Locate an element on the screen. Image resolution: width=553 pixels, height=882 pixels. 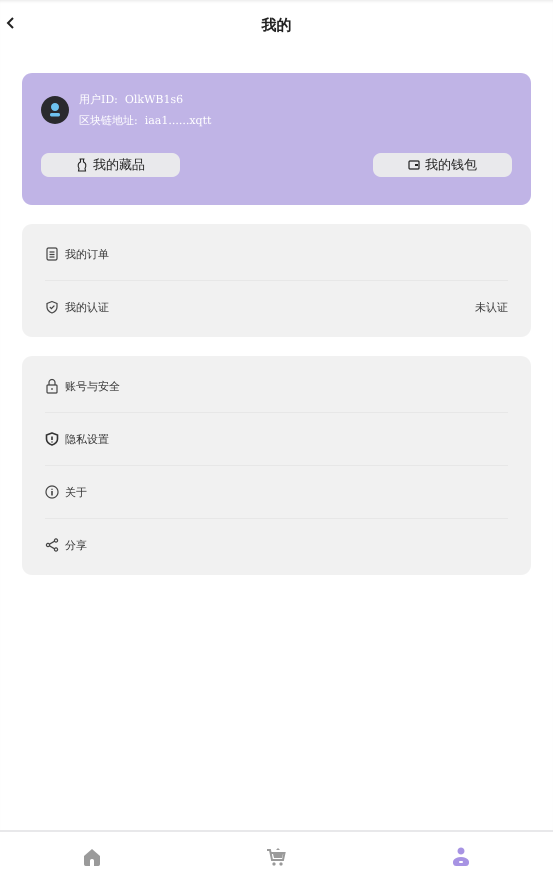
menu-item: 我的订单 is located at coordinates (286, 254).